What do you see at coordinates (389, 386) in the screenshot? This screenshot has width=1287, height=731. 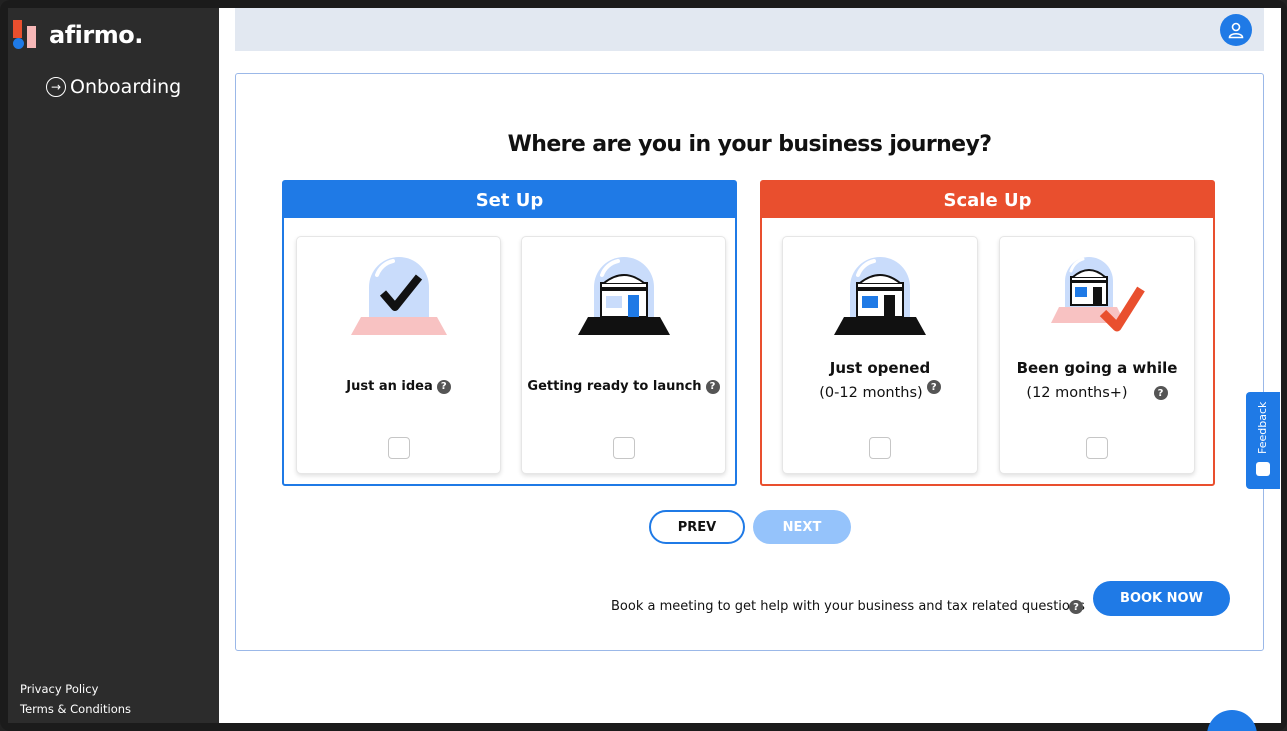 I see `option-label: Just an idea` at bounding box center [389, 386].